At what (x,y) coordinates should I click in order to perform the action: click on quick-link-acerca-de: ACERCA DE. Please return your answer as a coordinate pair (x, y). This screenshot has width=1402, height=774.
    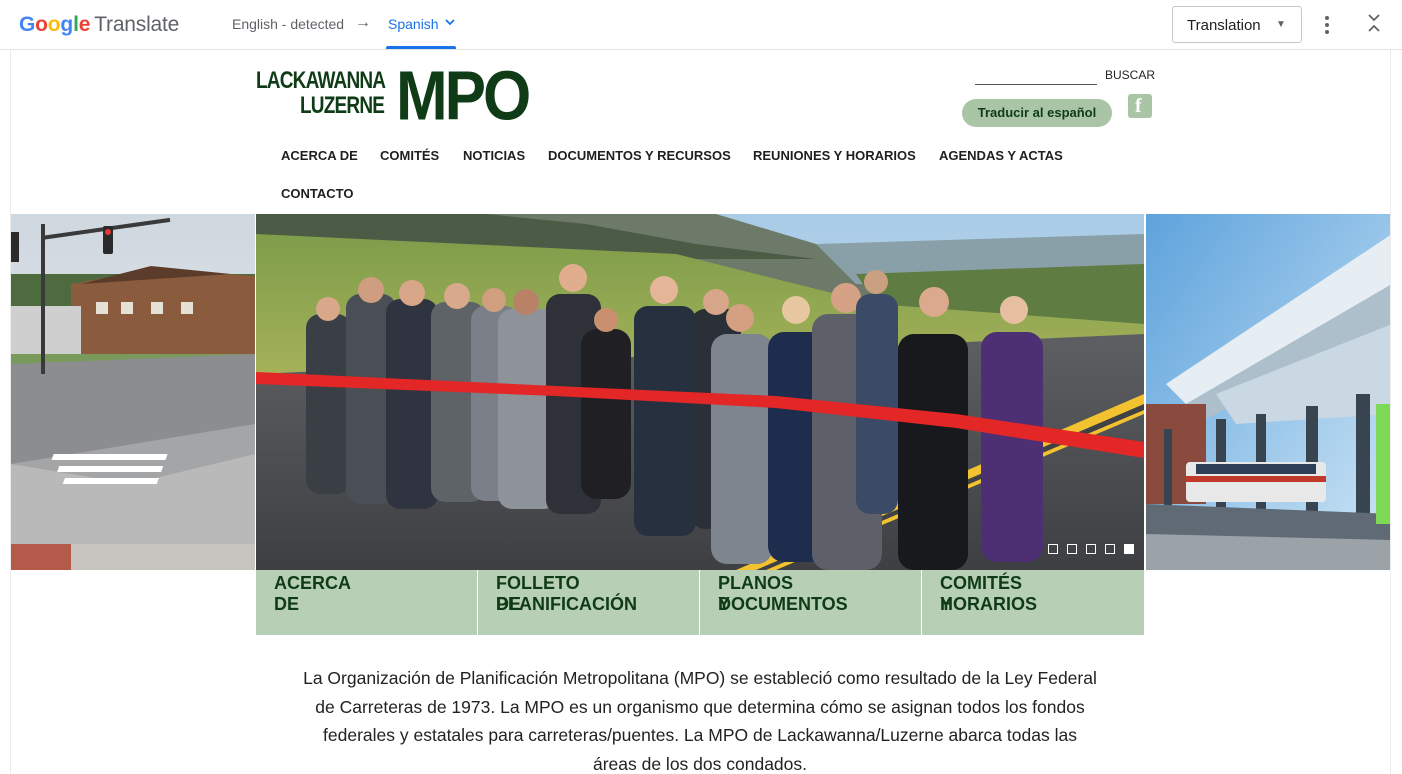
    Looking at the image, I should click on (367, 602).